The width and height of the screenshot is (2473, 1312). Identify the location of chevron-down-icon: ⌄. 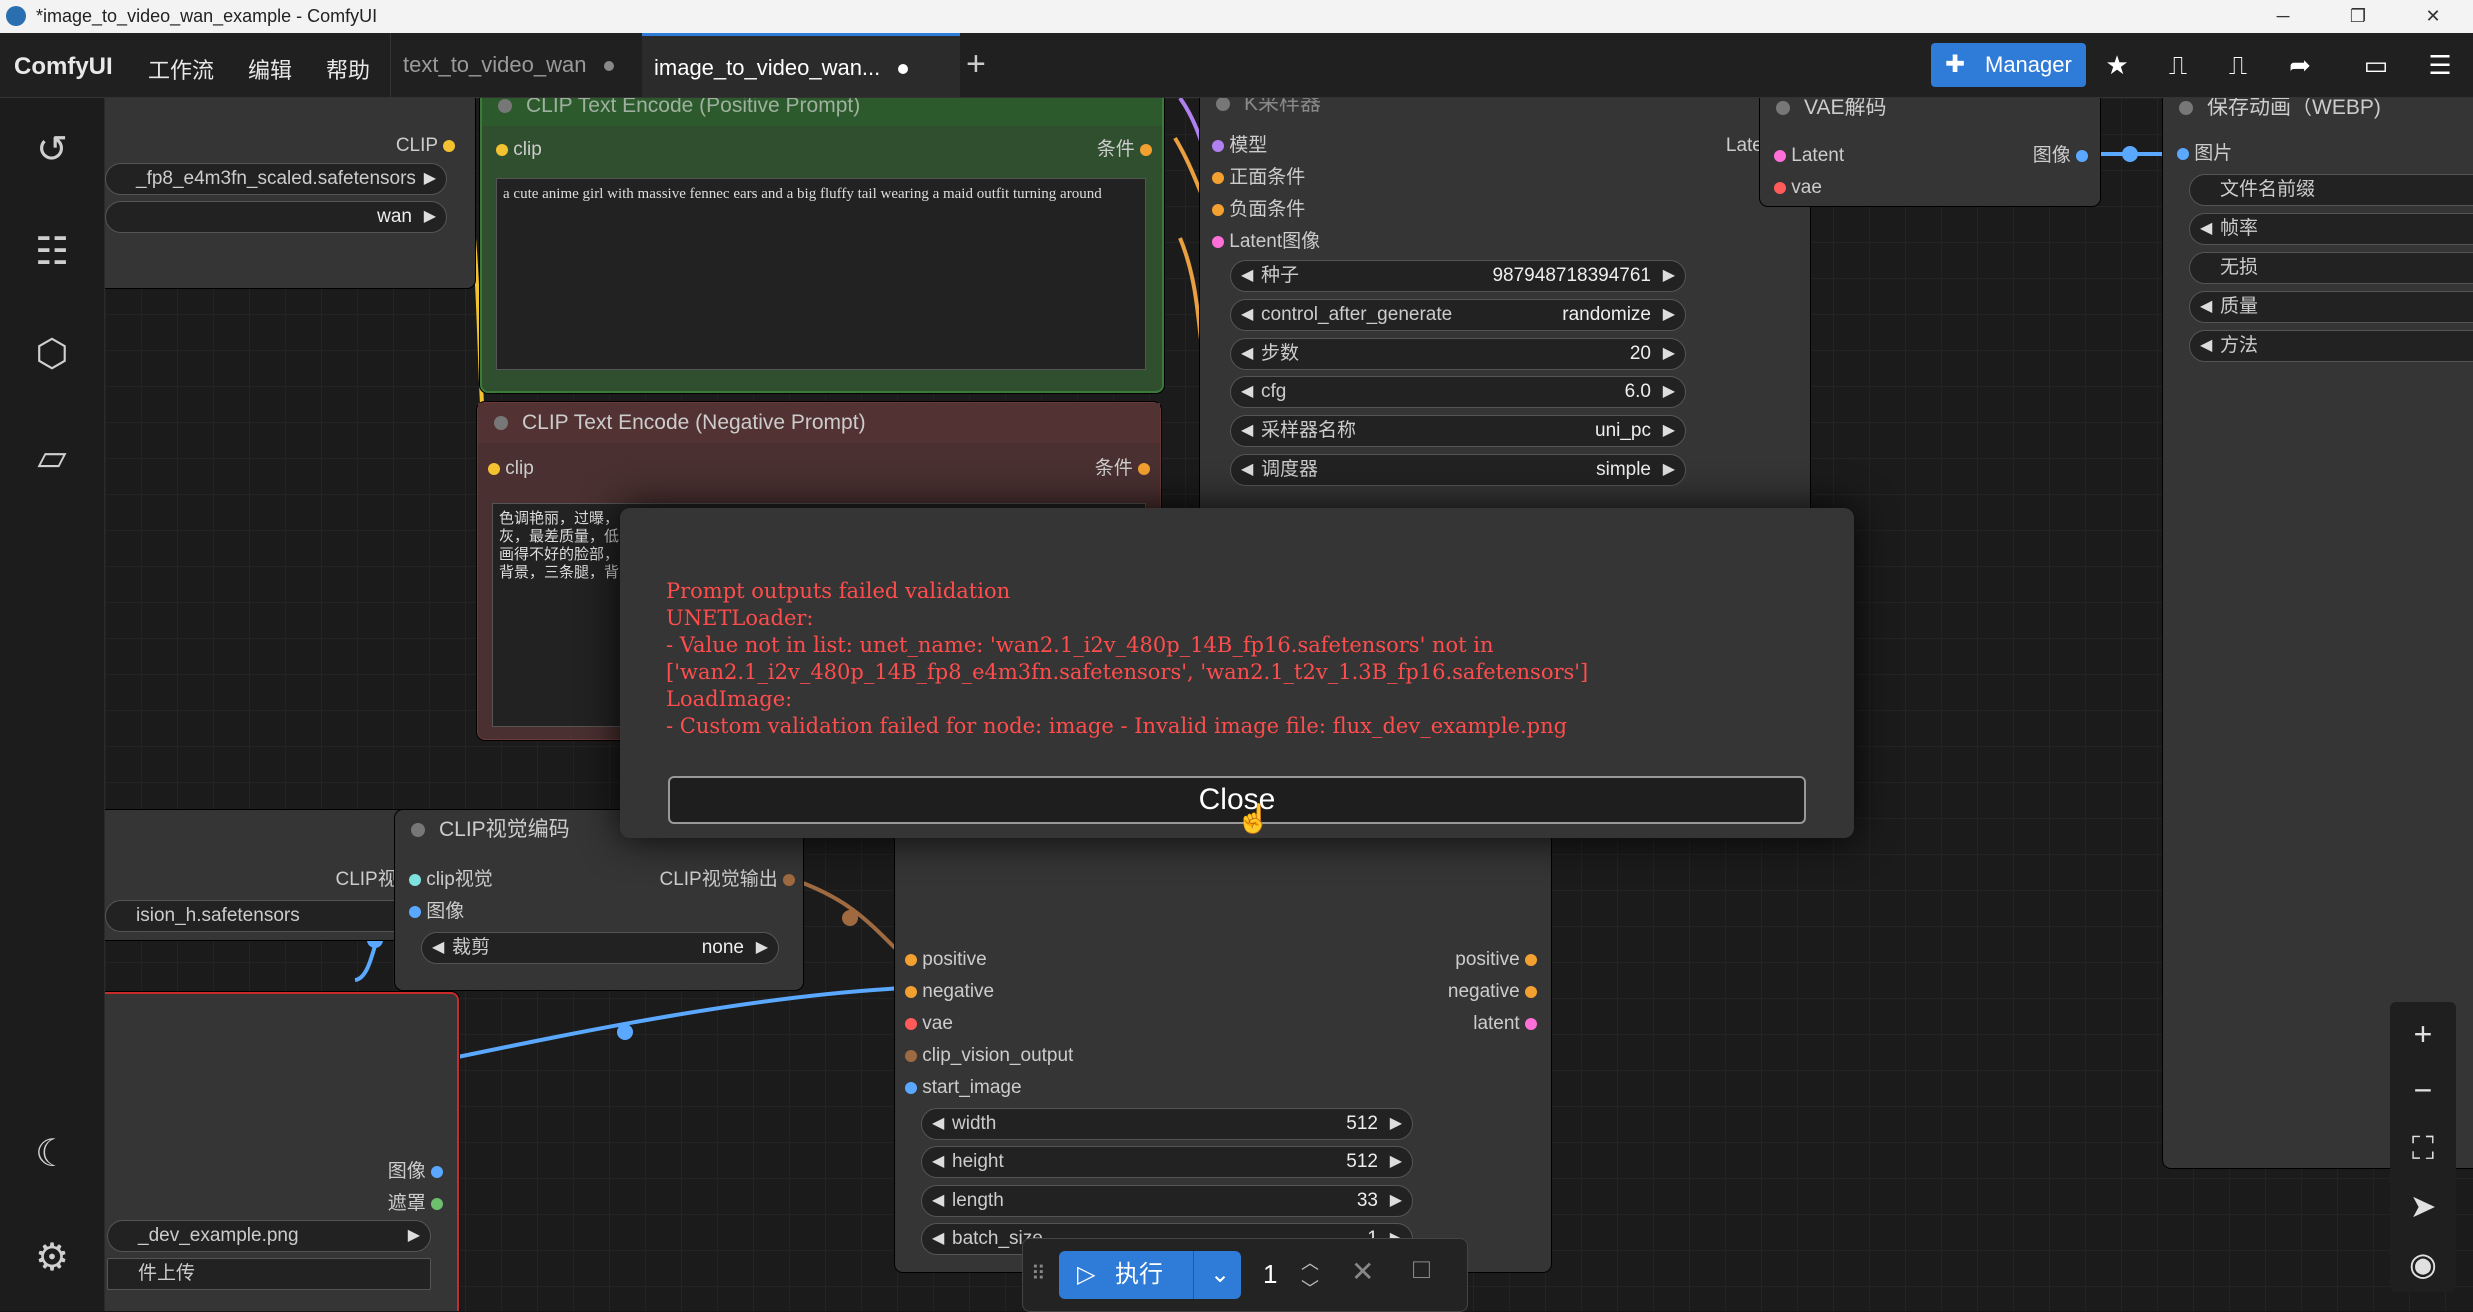
(1211, 1275).